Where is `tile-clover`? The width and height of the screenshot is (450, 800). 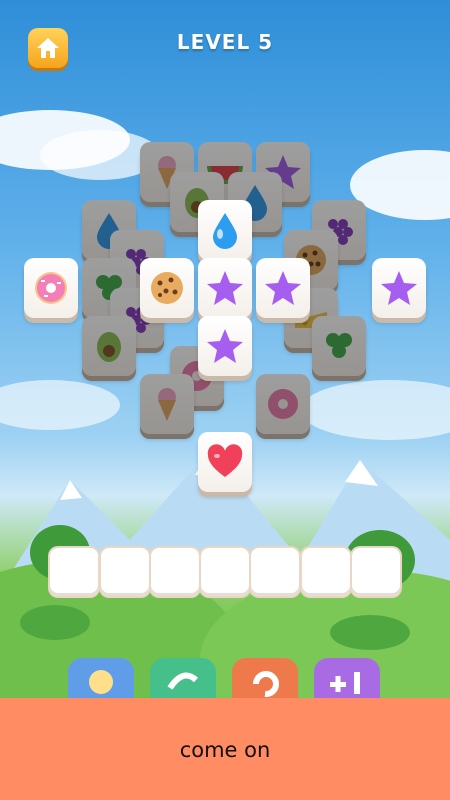 tile-clover is located at coordinates (339, 346).